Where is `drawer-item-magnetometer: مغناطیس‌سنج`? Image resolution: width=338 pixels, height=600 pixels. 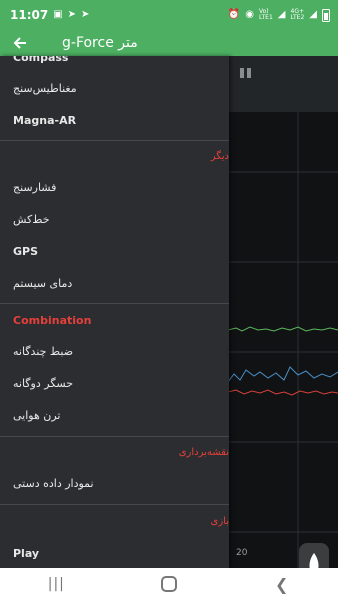
drawer-item-magnetometer: مغناطیس‌سنج is located at coordinates (114, 88).